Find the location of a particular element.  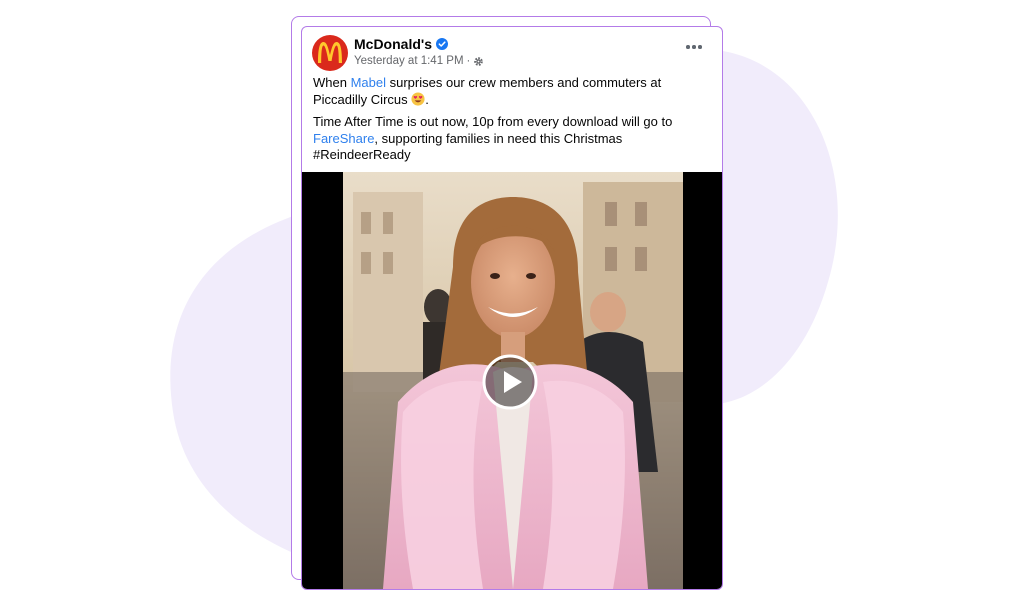

fareshare-link: FareShare is located at coordinates (343, 138).